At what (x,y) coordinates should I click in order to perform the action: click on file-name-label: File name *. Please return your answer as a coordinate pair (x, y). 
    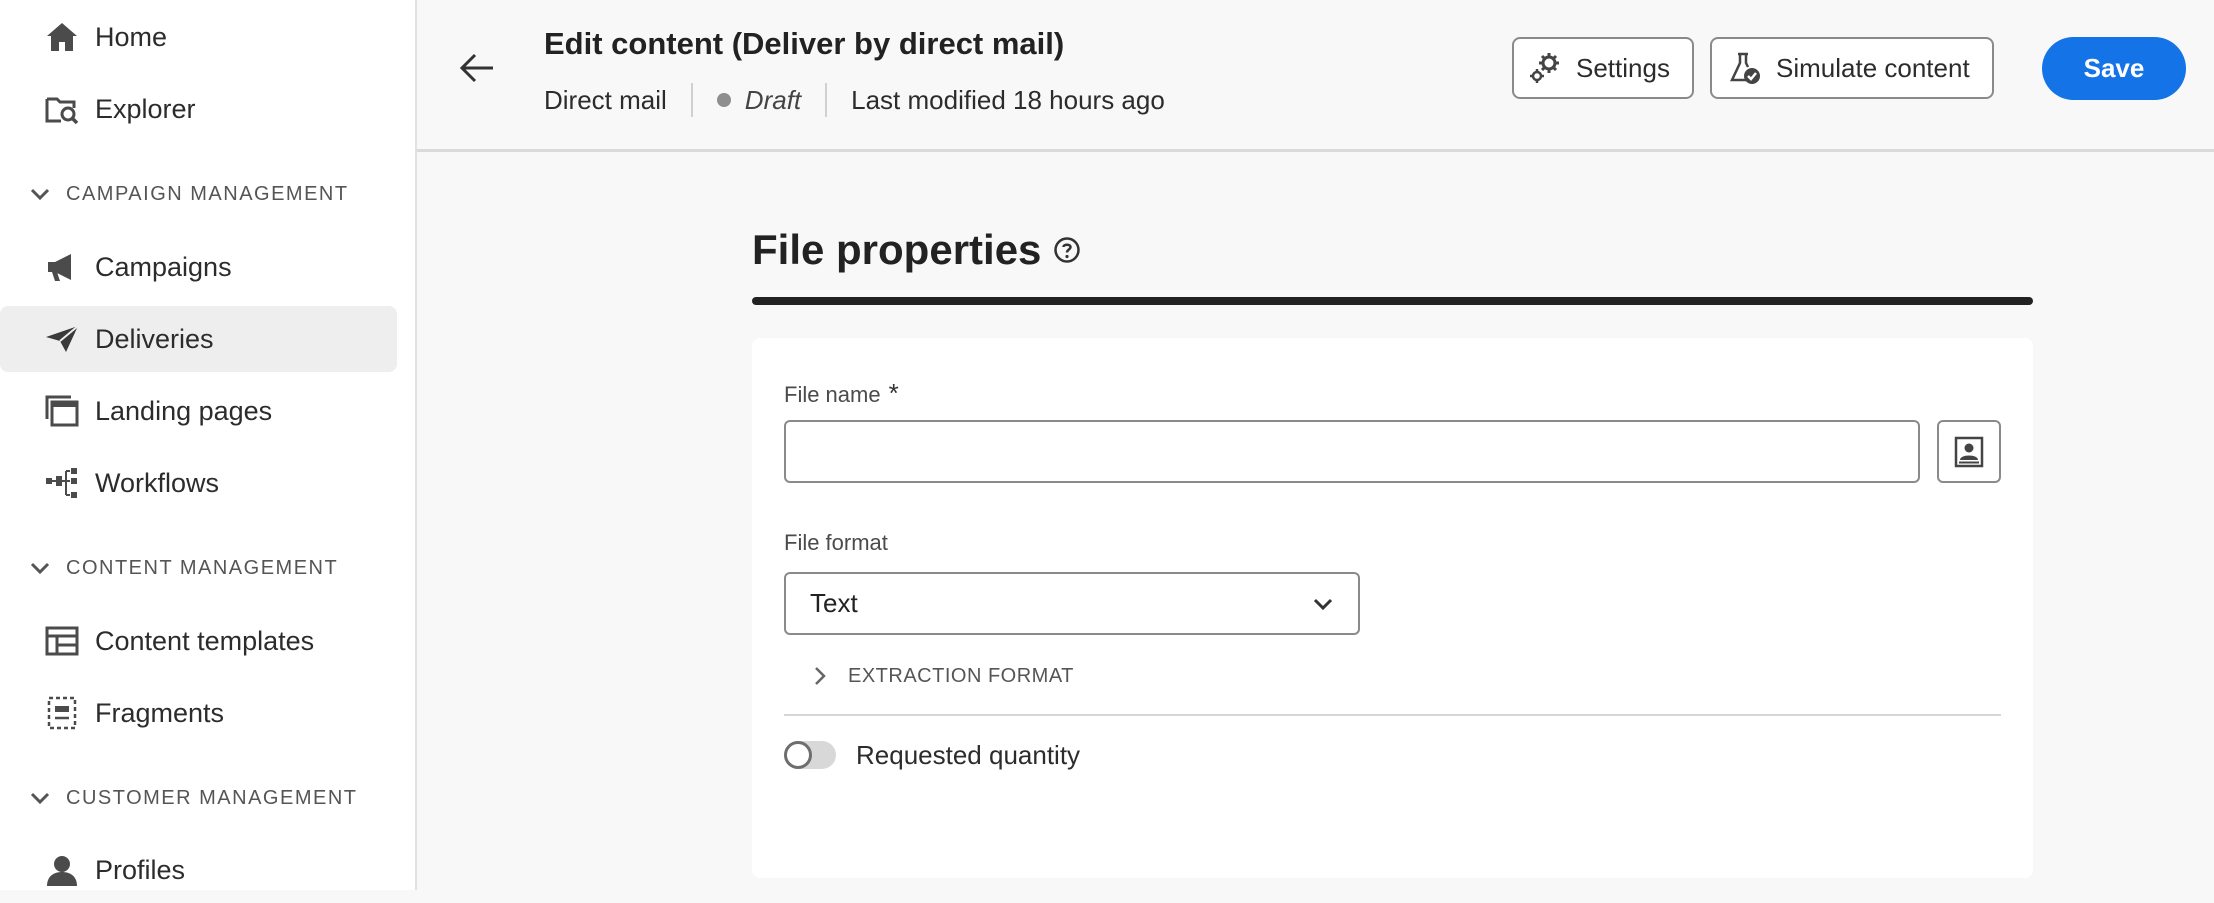
    Looking at the image, I should click on (841, 393).